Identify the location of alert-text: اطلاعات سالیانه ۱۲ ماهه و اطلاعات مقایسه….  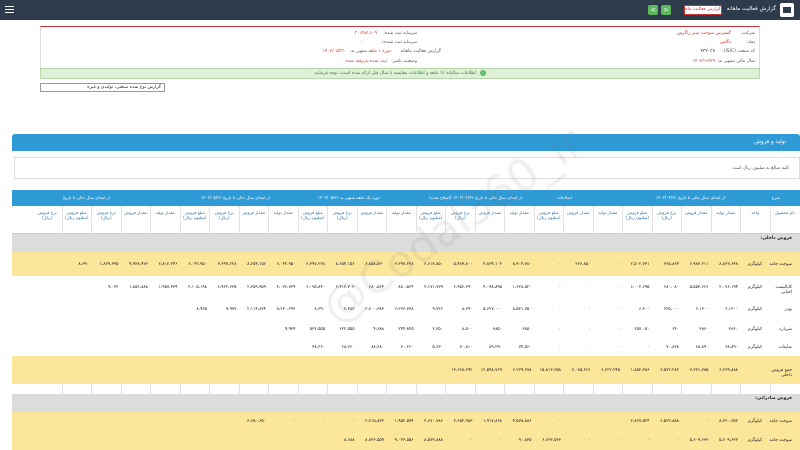
(395, 73).